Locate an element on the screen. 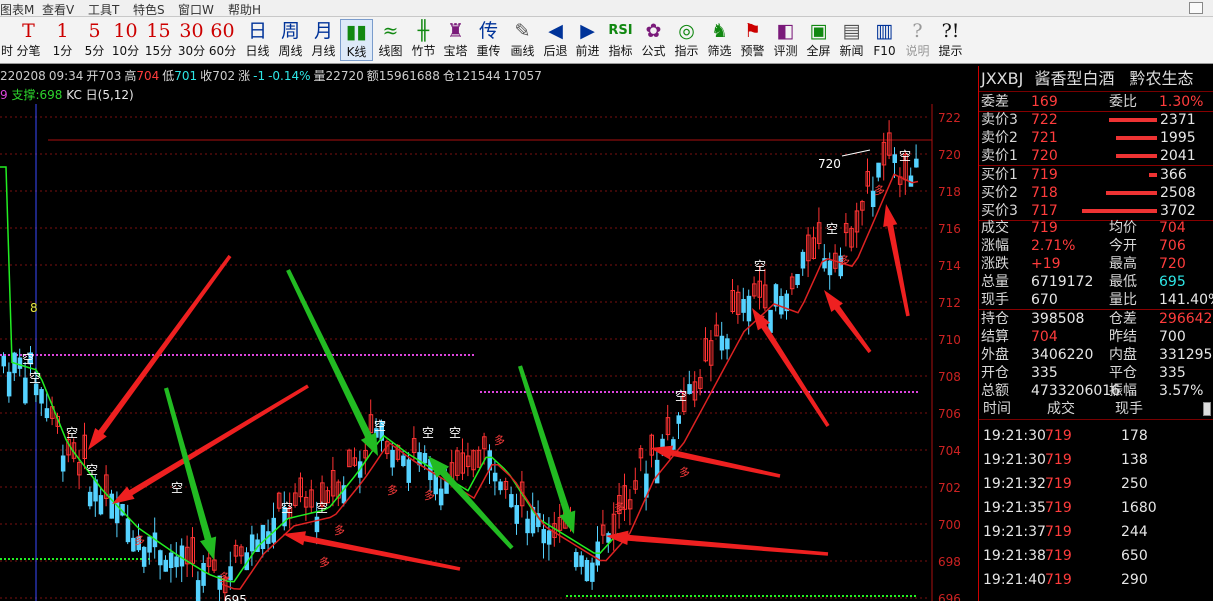 This screenshot has height=601, width=1213. toolbar-button-17: ◀ 后退 is located at coordinates (555, 40).